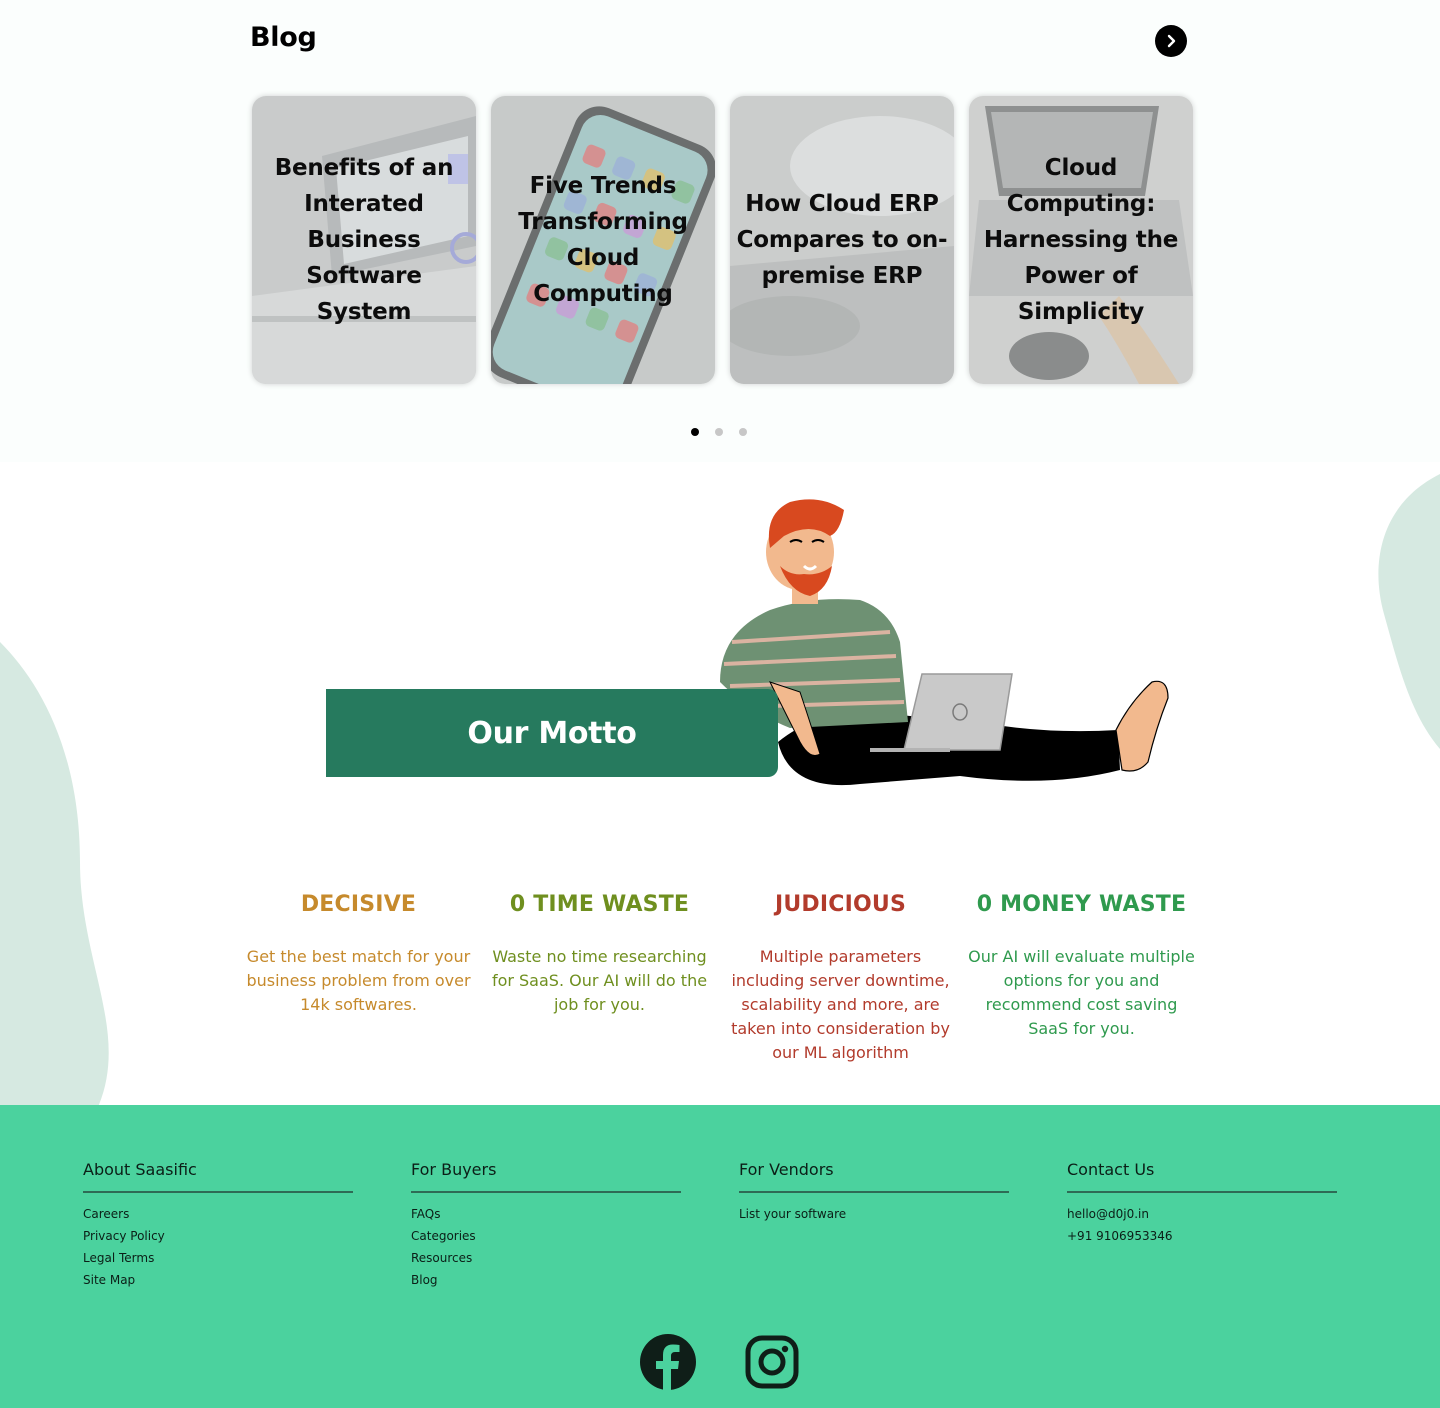  What do you see at coordinates (668, 1362) in the screenshot?
I see `facebook-icon` at bounding box center [668, 1362].